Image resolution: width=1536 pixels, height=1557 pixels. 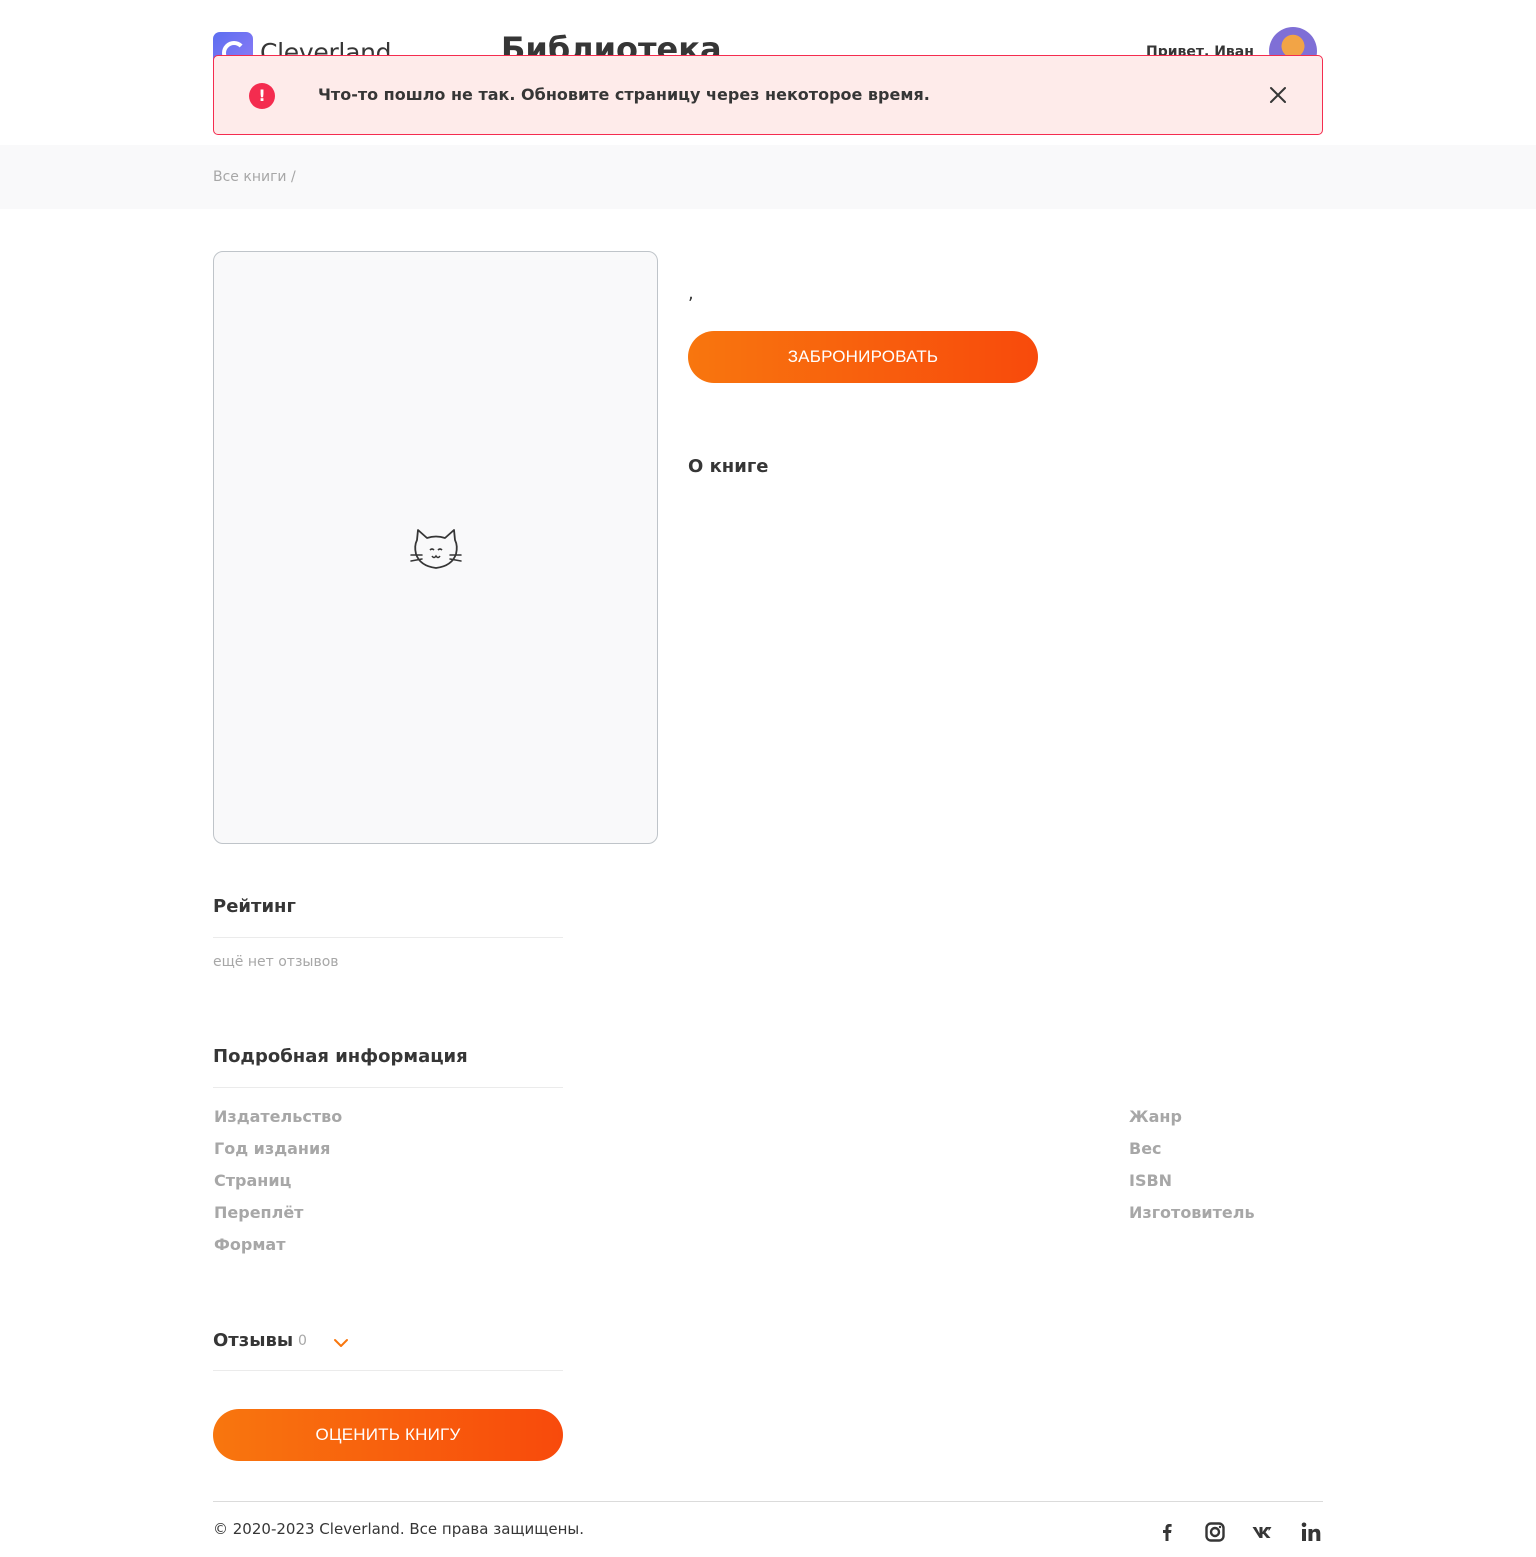 I want to click on chevron-down-icon, so click(x=341, y=1343).